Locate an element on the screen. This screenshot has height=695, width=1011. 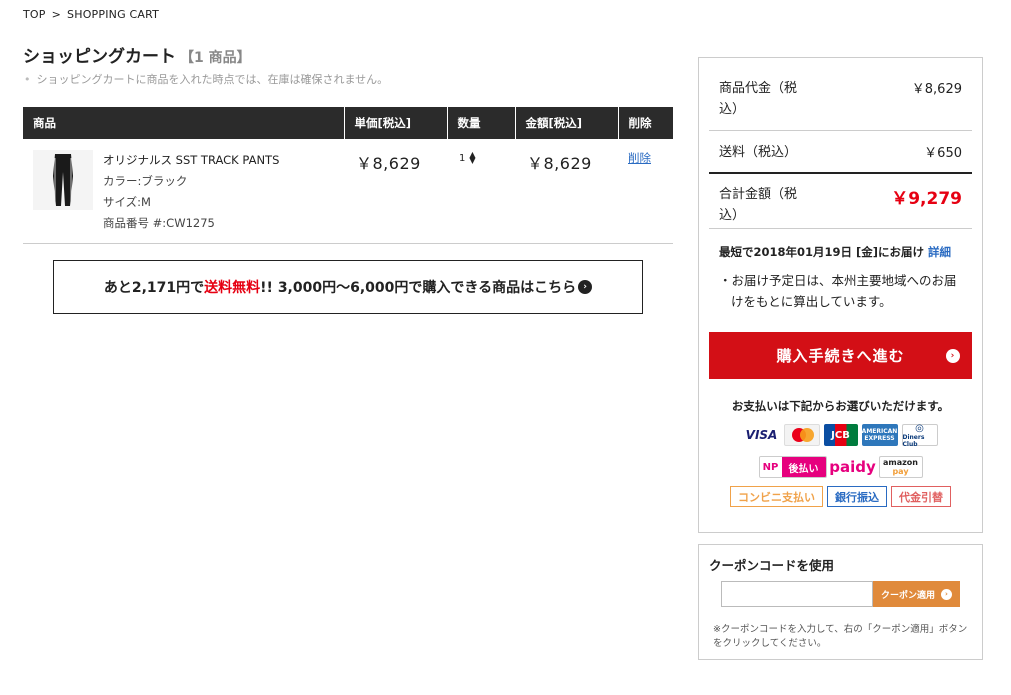
payment-logos-row-1: VISA JCB AMERICAN EXPRESS ◎ Diners Club is located at coordinates (840, 435).